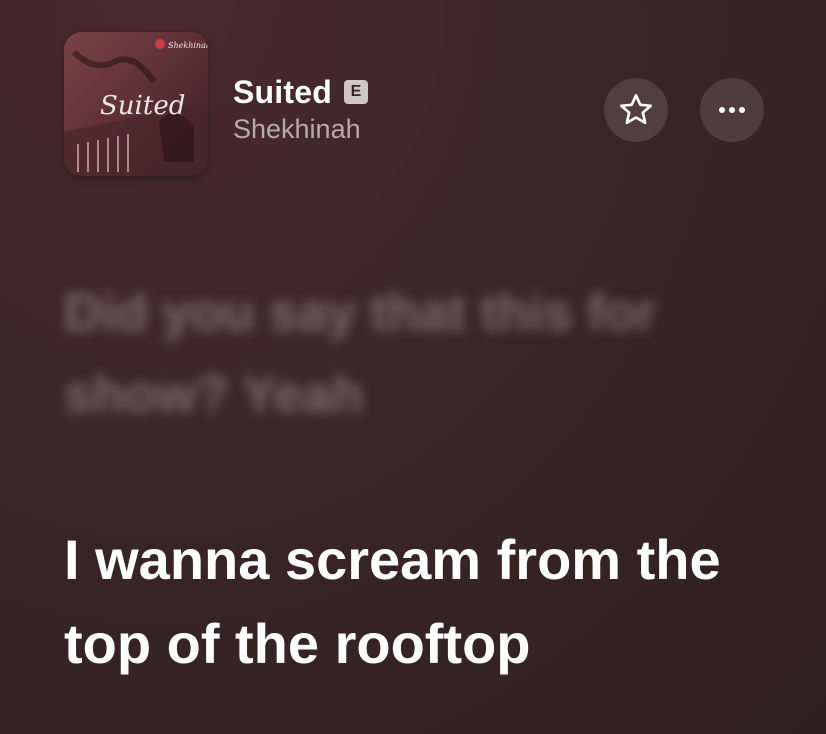 Image resolution: width=826 pixels, height=734 pixels. I want to click on title-row: Suited E, so click(300, 92).